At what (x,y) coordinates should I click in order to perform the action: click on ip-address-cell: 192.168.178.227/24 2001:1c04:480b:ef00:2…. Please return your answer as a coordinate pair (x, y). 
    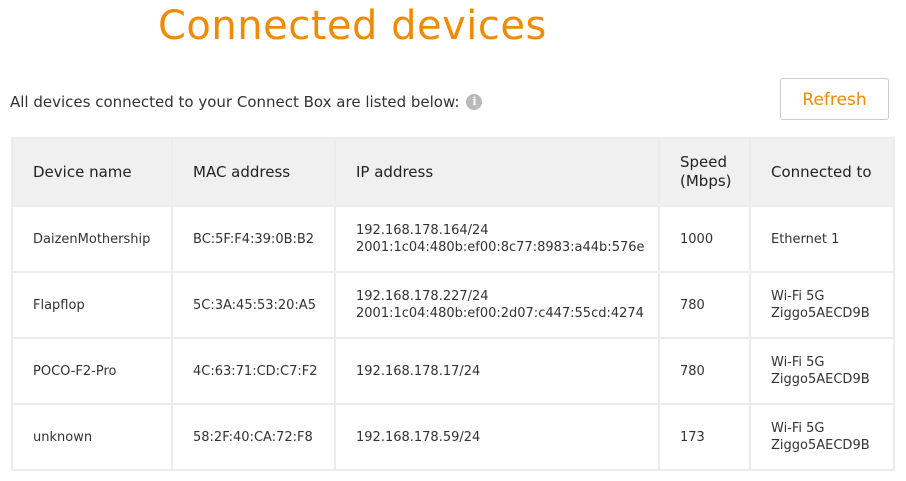
    Looking at the image, I should click on (497, 305).